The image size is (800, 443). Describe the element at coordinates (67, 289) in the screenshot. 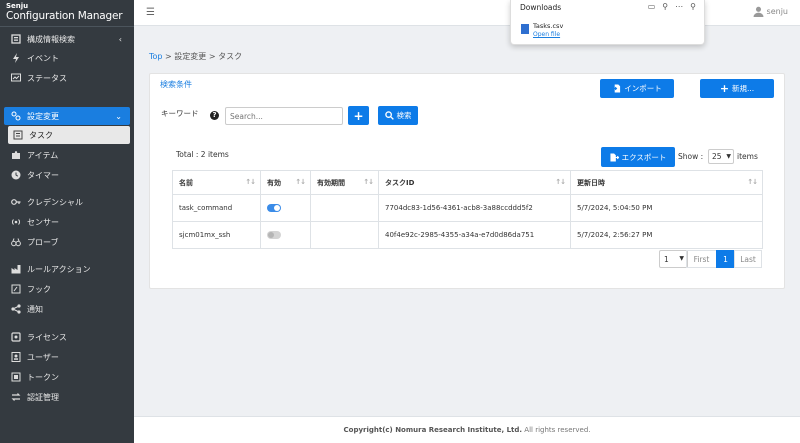

I see `sidebar-item-hook: フック` at that location.